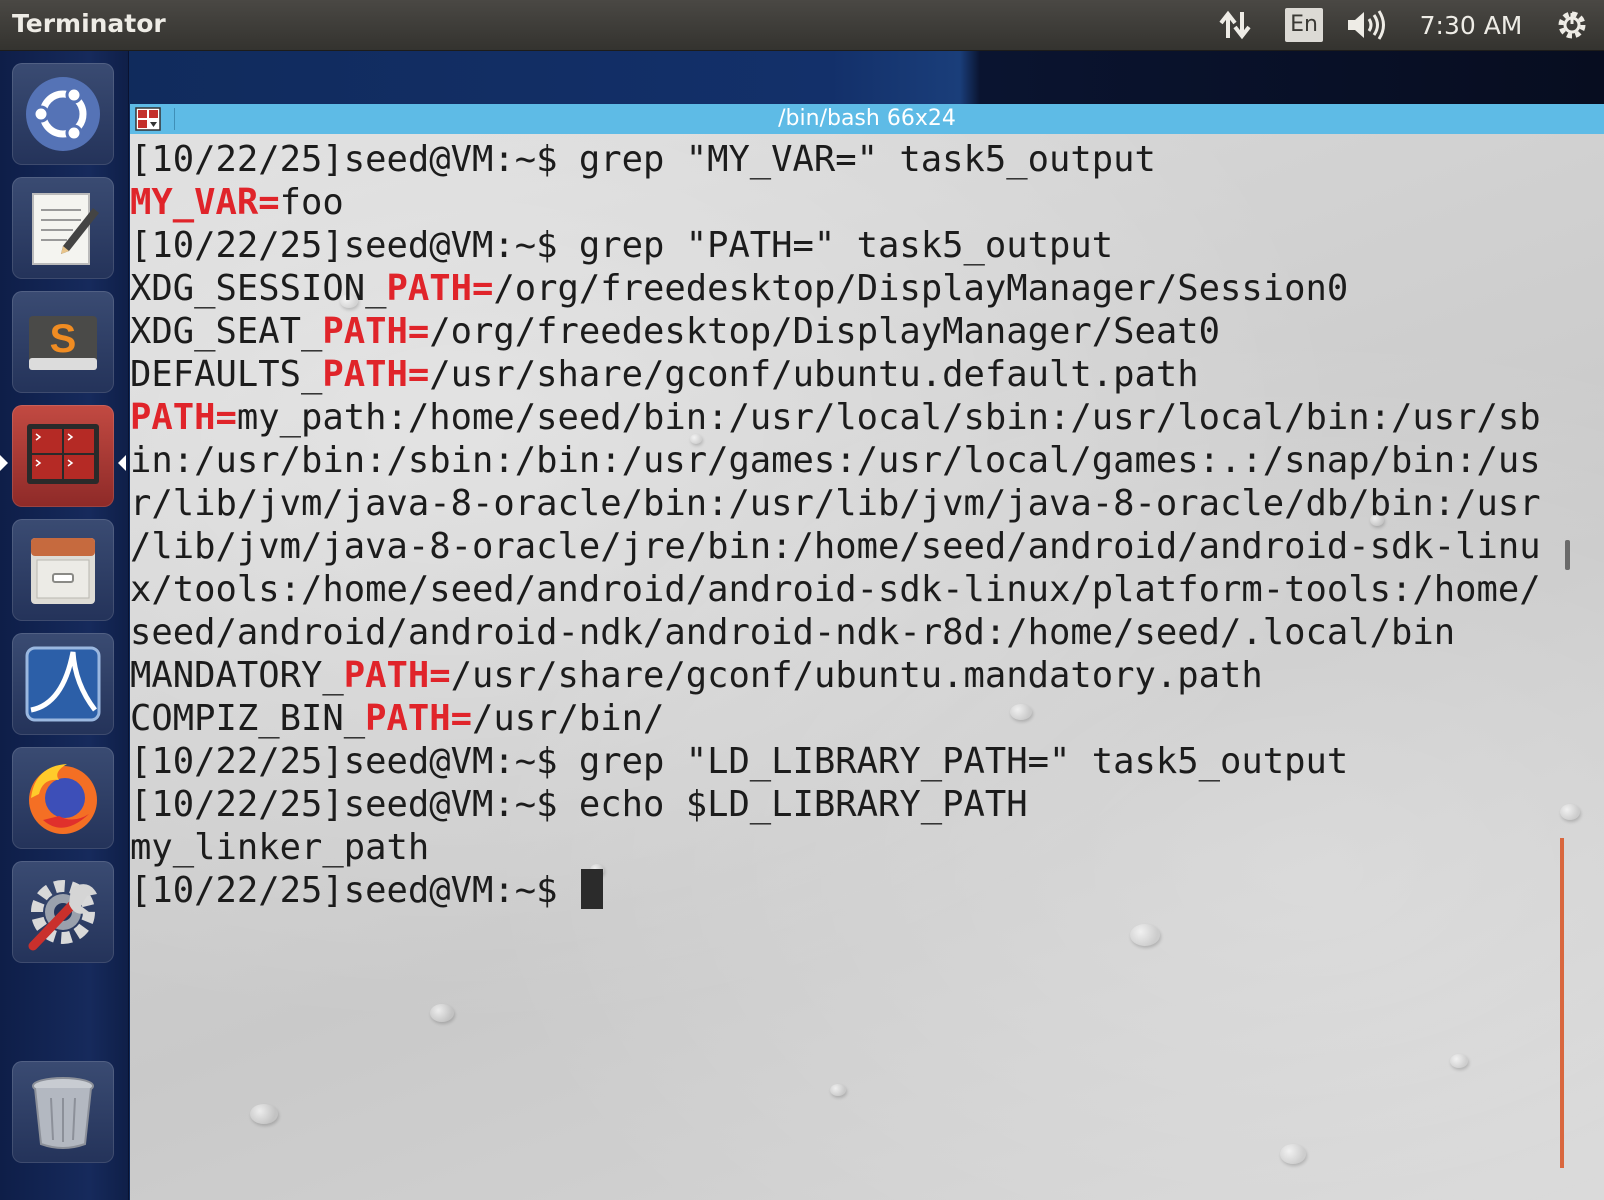 The image size is (1604, 1200). I want to click on launcher-item-sublime-text: S, so click(63, 342).